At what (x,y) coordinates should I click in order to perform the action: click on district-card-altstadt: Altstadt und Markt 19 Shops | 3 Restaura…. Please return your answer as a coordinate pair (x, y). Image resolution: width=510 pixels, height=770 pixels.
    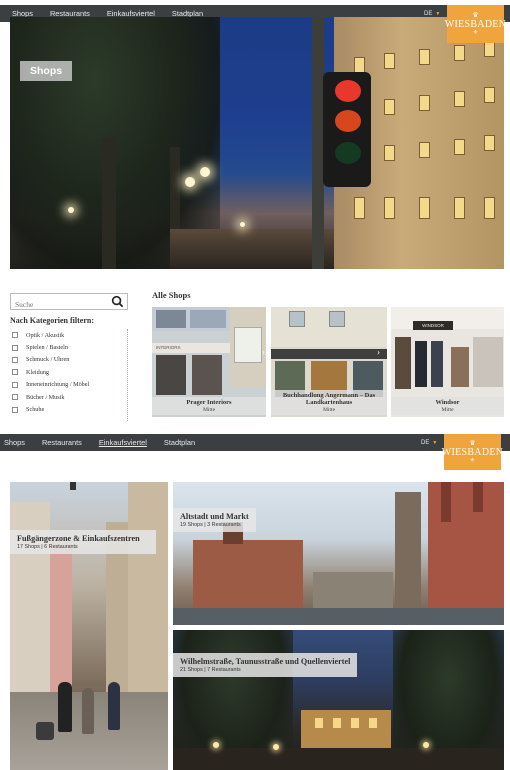
    Looking at the image, I should click on (338, 553).